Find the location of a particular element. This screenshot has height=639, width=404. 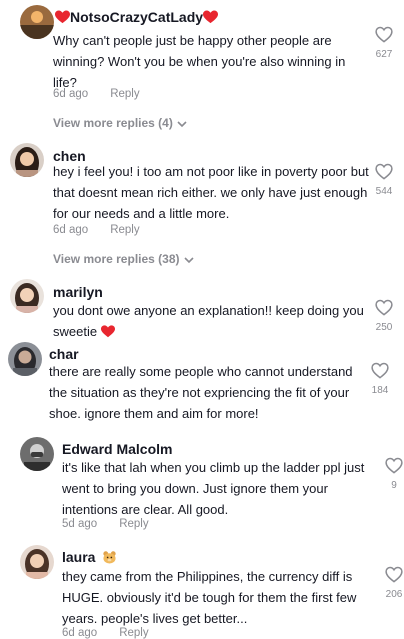

username-text: NotsoCrazyCatLady is located at coordinates (137, 17).